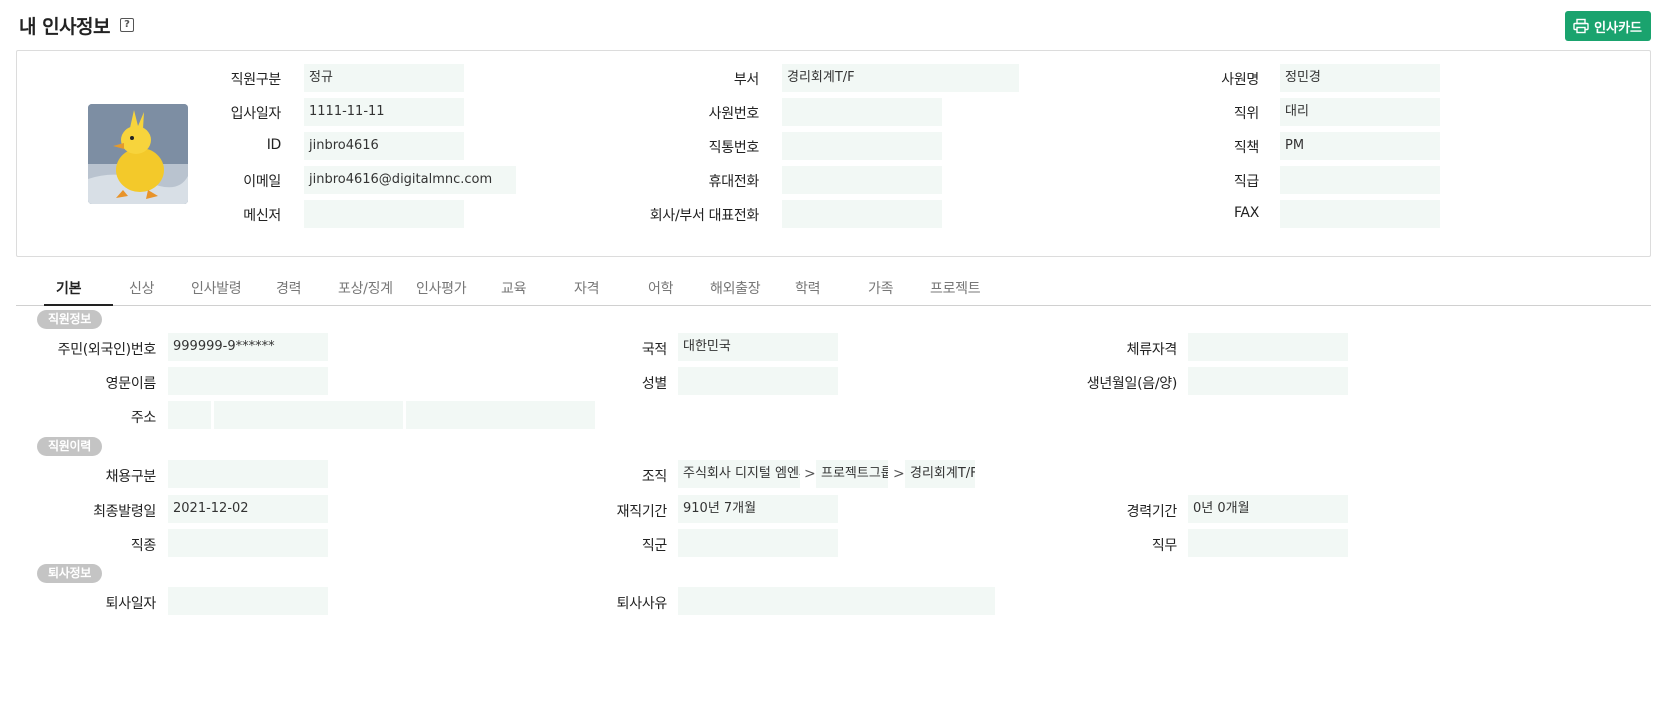 Image resolution: width=1667 pixels, height=703 pixels. Describe the element at coordinates (288, 288) in the screenshot. I see `tab-career: 경력` at that location.